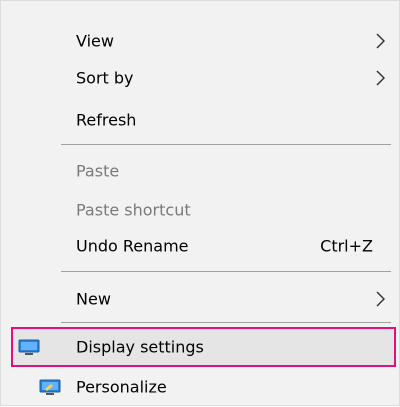 This screenshot has width=400, height=407. I want to click on menu-item-display-settings: Display settings, so click(203, 347).